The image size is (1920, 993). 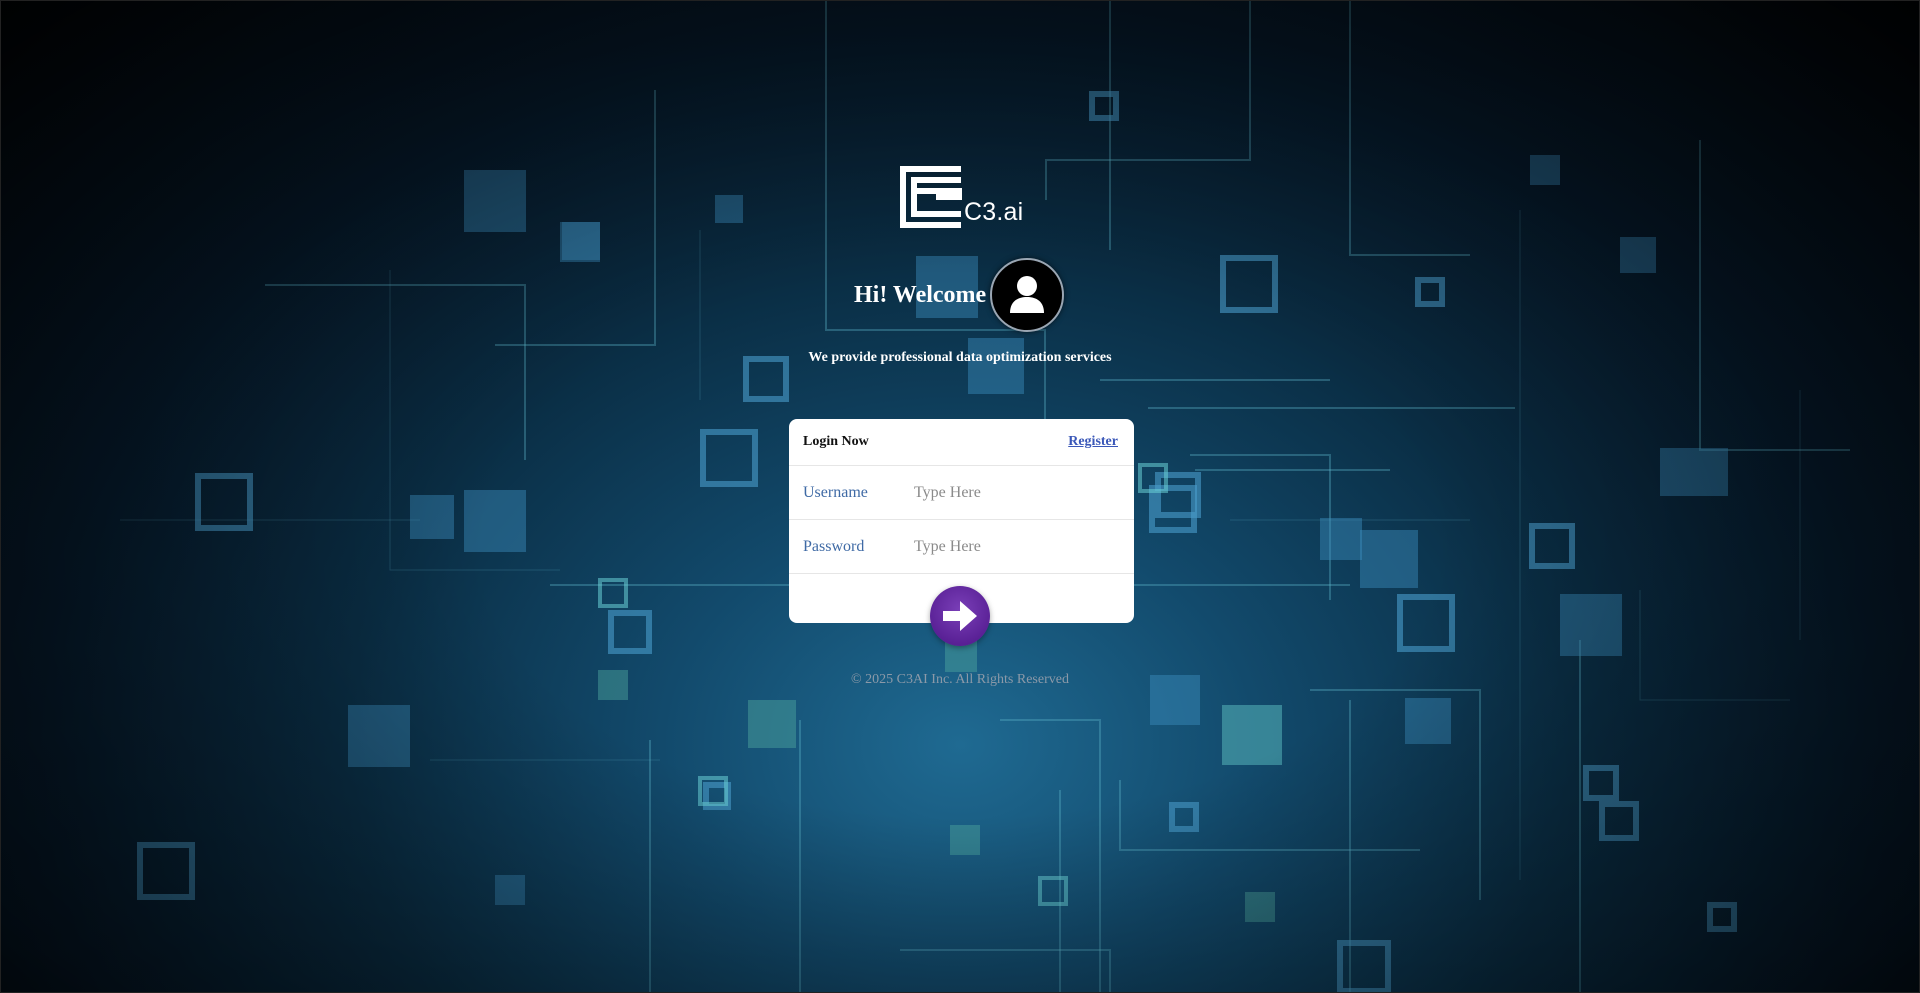 What do you see at coordinates (836, 441) in the screenshot?
I see `login-title: Login Now` at bounding box center [836, 441].